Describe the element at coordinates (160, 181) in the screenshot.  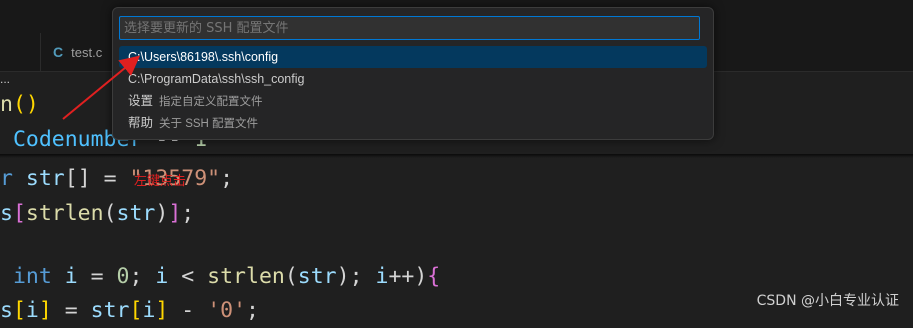
I see `annotation-label: 左键点击` at that location.